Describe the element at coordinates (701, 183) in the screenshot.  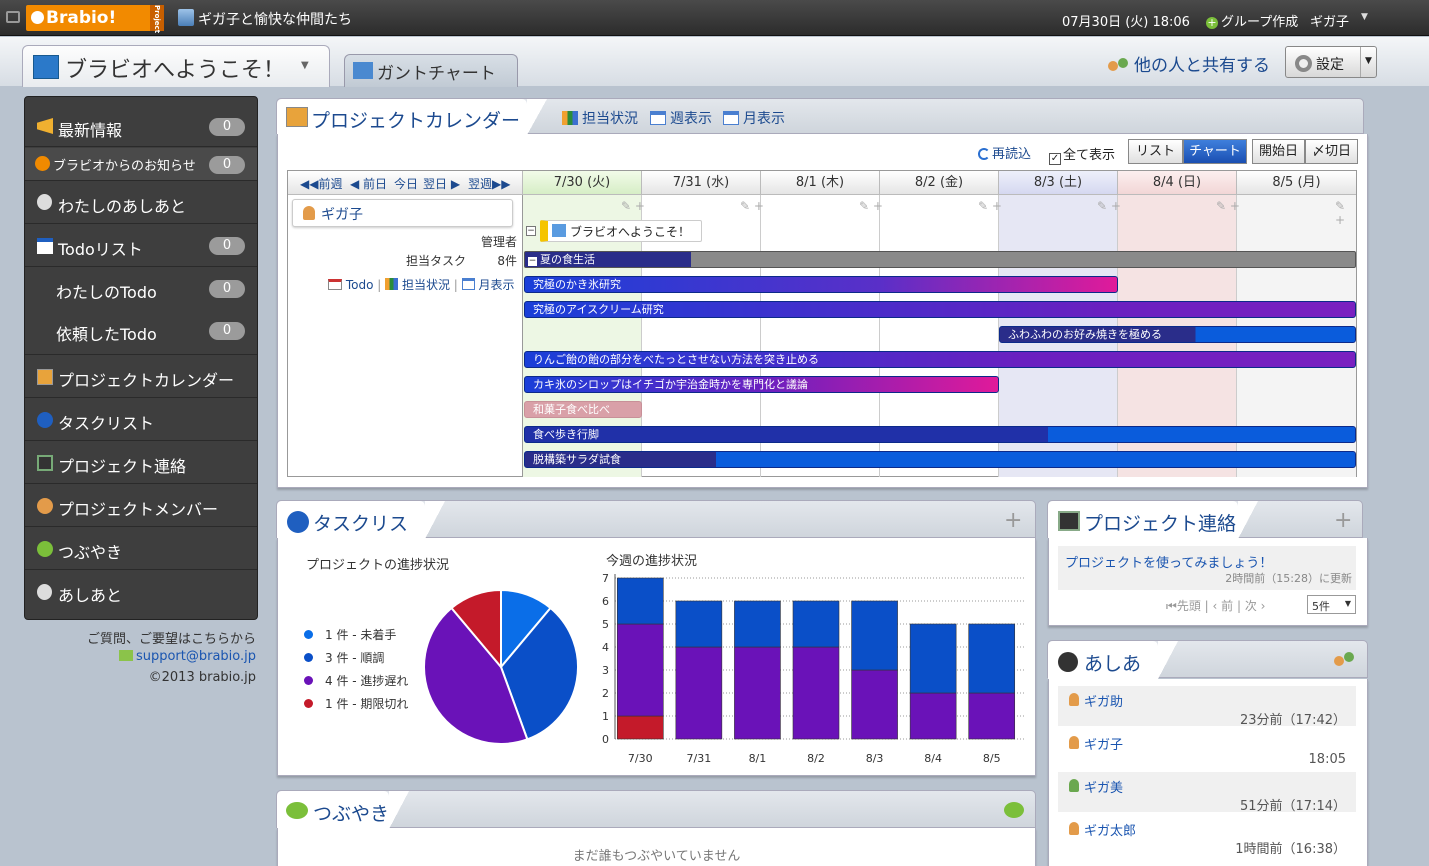
I see `day-header: 7/31 (水)` at that location.